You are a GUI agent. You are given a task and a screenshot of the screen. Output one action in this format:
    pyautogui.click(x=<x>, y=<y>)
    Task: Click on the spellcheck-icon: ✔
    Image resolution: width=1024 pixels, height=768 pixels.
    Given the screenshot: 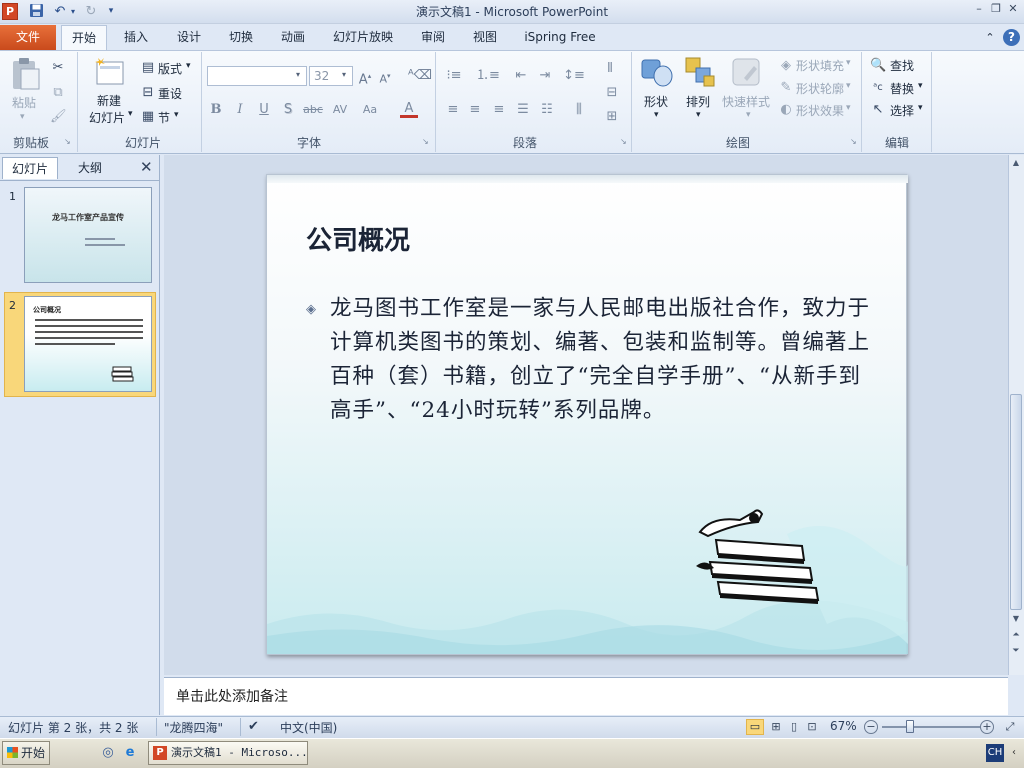 What is the action you would take?
    pyautogui.click(x=253, y=726)
    